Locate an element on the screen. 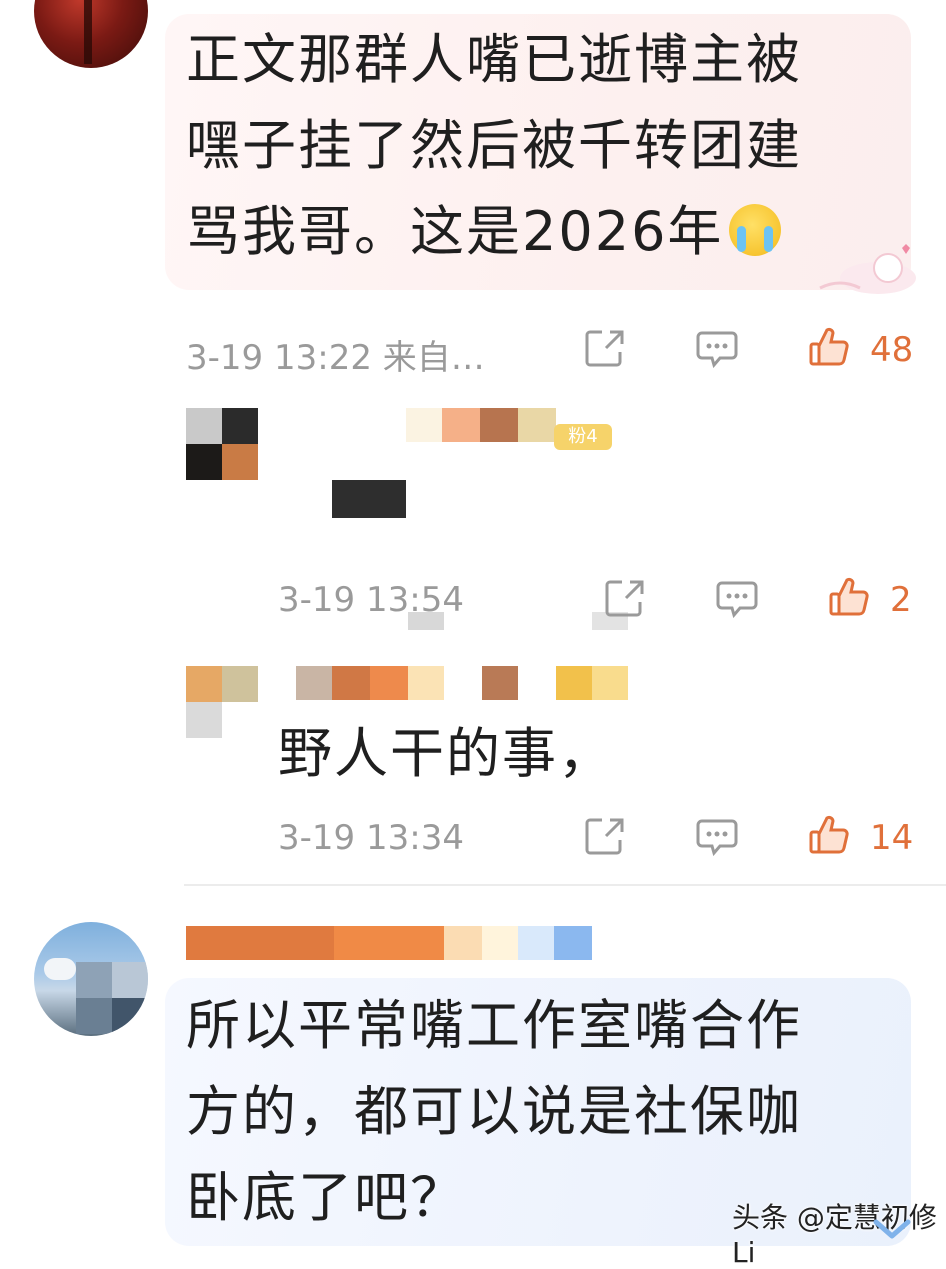  comment-line: 嘿子挂了然后被千转团建 is located at coordinates (494, 145).